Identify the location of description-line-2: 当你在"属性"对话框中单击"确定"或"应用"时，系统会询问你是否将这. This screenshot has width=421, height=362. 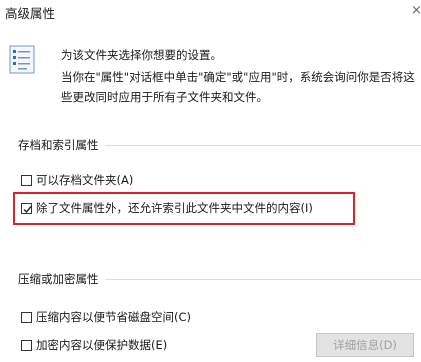
(238, 77).